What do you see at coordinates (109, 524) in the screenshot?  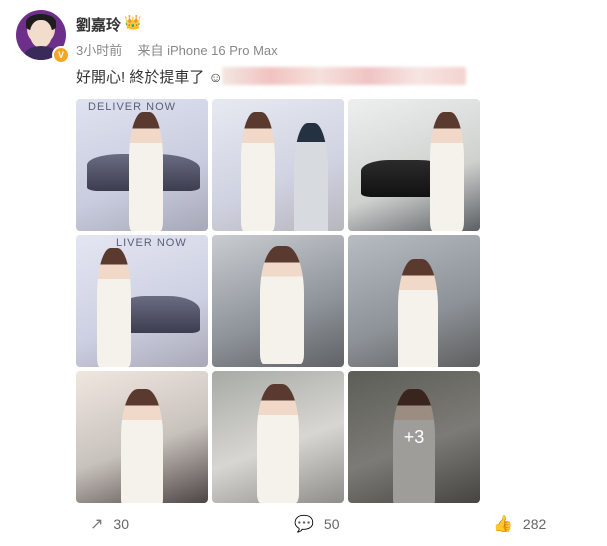 I see `share-button: ↗ 30` at bounding box center [109, 524].